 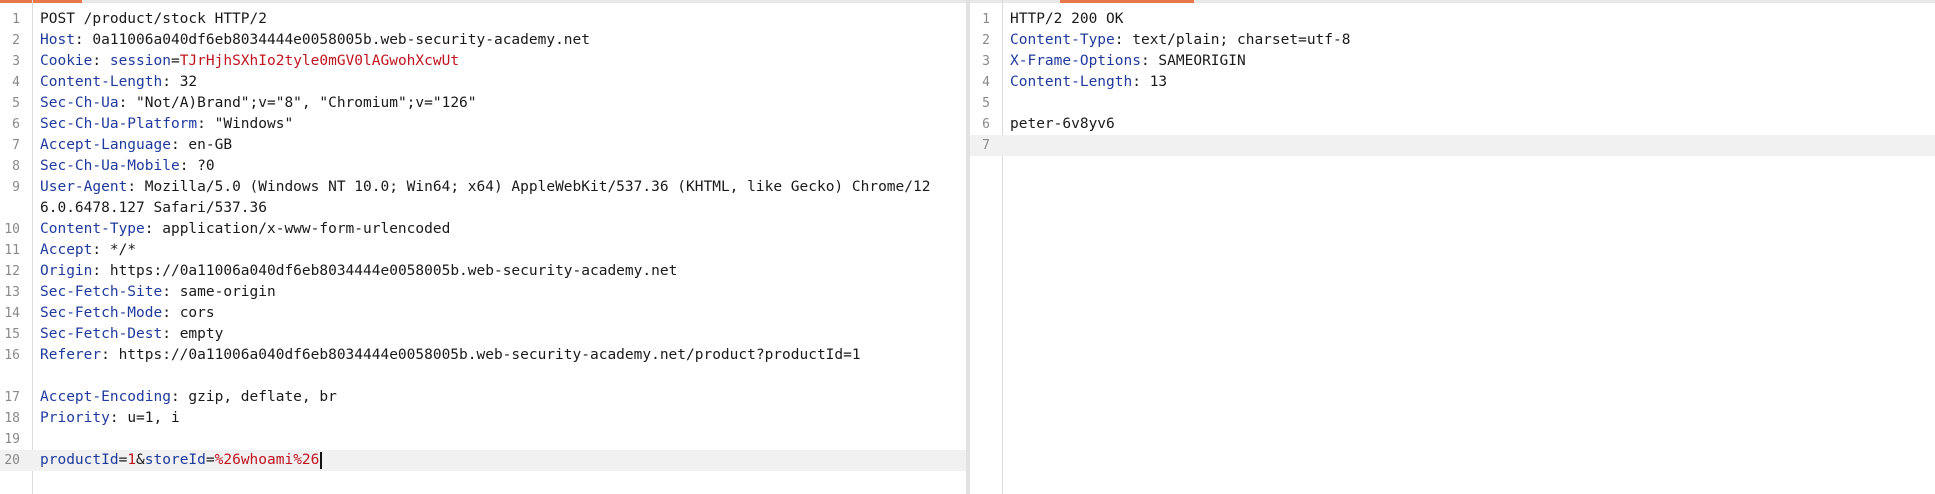 I want to click on response-line-4: 4 Content-Length: 13, so click(x=1075, y=82).